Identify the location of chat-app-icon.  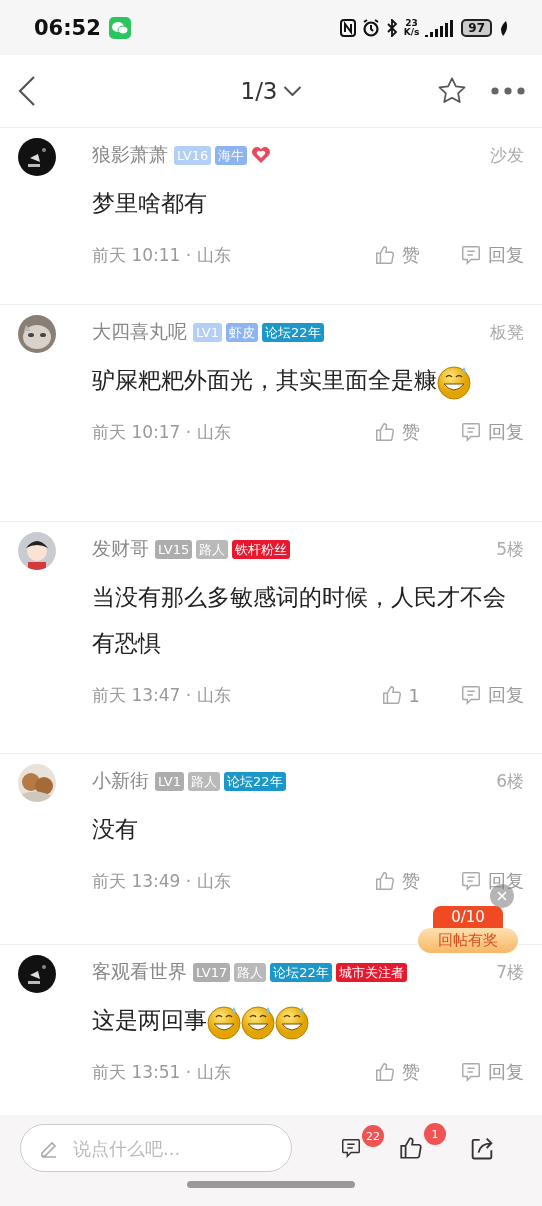
(119, 27).